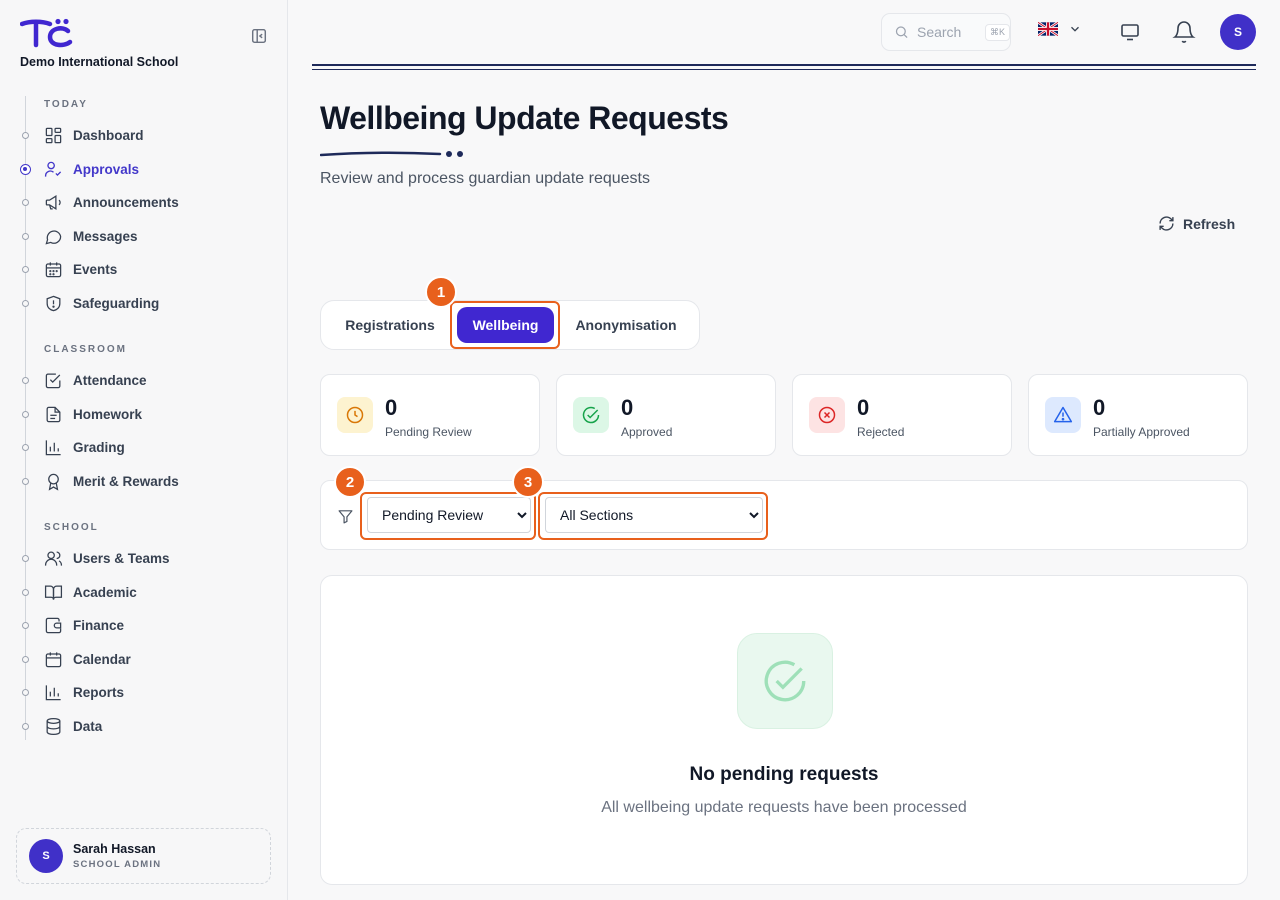 The width and height of the screenshot is (1280, 900). What do you see at coordinates (106, 169) in the screenshot?
I see `sidebar-item-label: Approvals` at bounding box center [106, 169].